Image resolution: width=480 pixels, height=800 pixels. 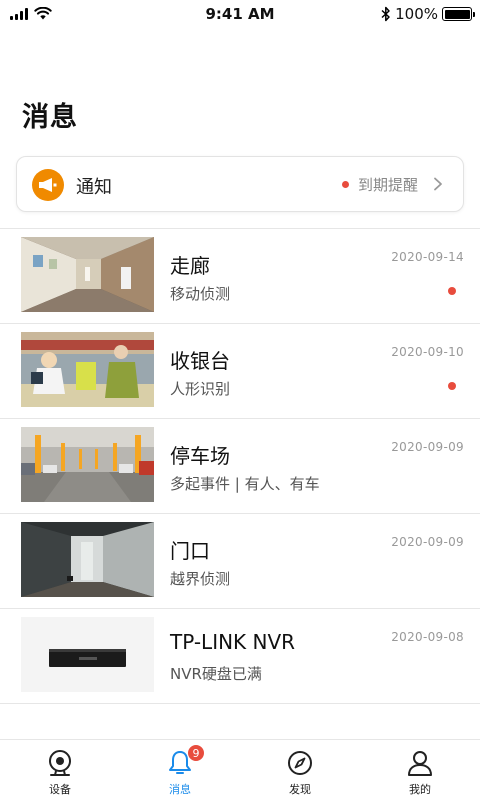 What do you see at coordinates (60, 763) in the screenshot?
I see `camera-icon` at bounding box center [60, 763].